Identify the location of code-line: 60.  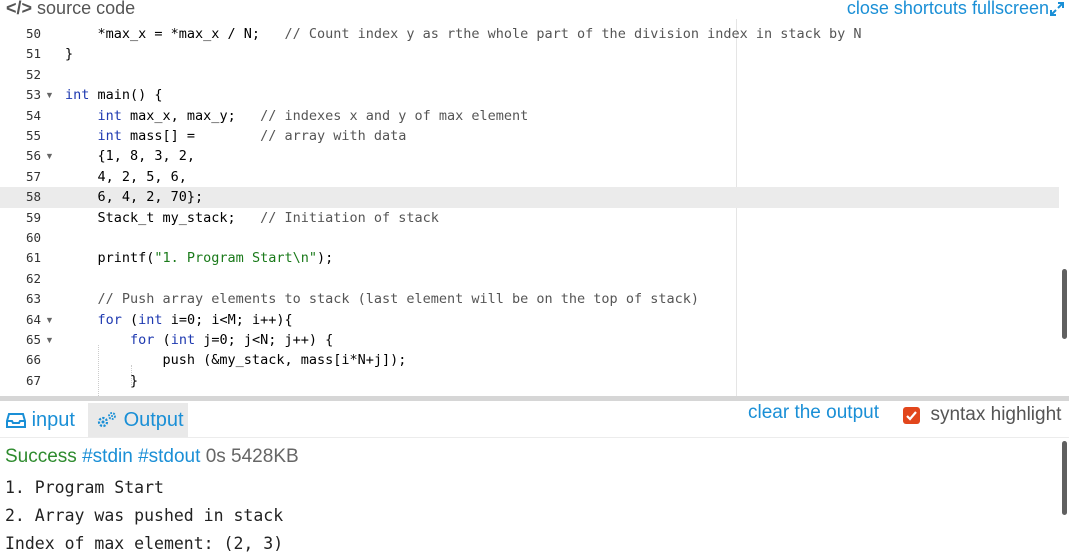
(529, 238).